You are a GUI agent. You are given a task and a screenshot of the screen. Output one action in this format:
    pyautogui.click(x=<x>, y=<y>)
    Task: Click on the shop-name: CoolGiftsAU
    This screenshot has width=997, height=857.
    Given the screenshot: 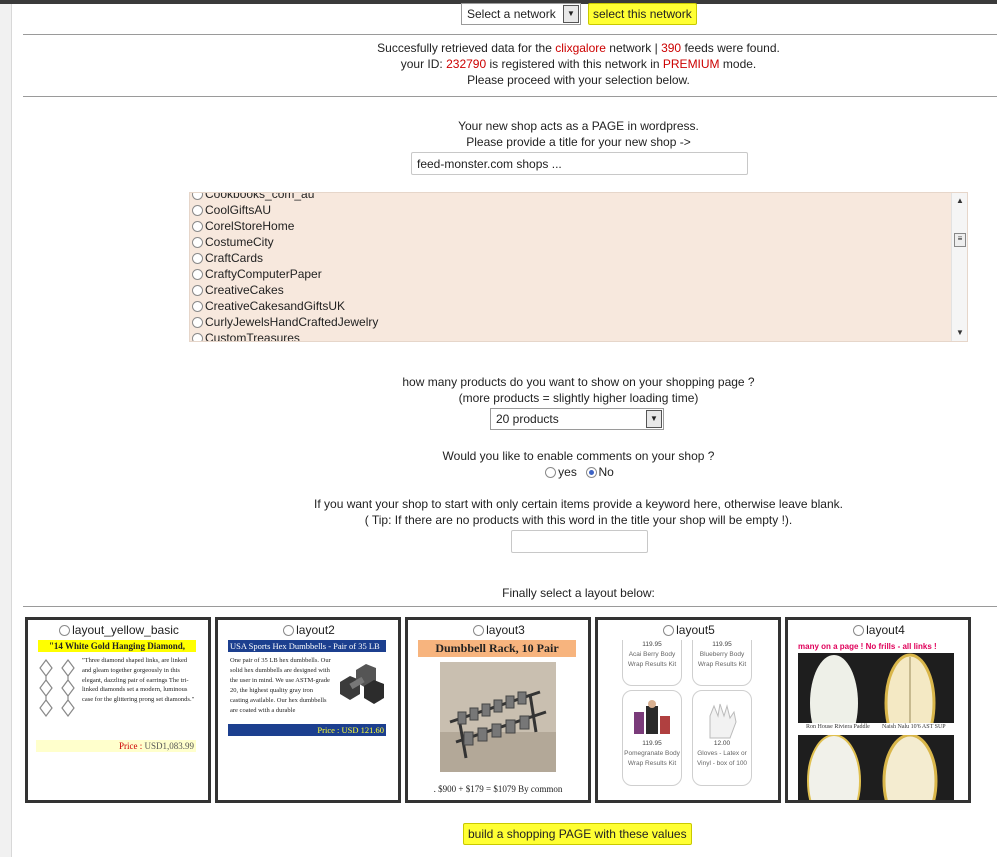 What is the action you would take?
    pyautogui.click(x=238, y=210)
    